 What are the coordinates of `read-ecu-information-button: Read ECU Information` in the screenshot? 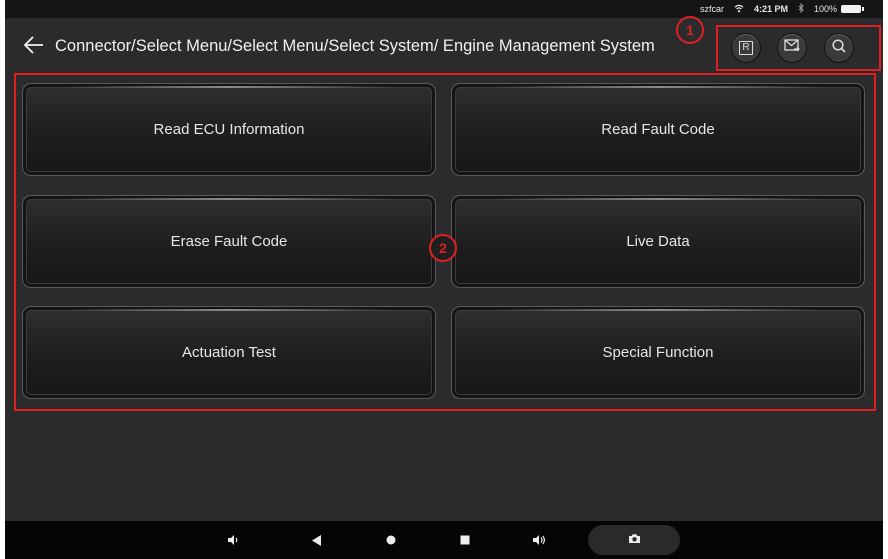 It's located at (229, 129).